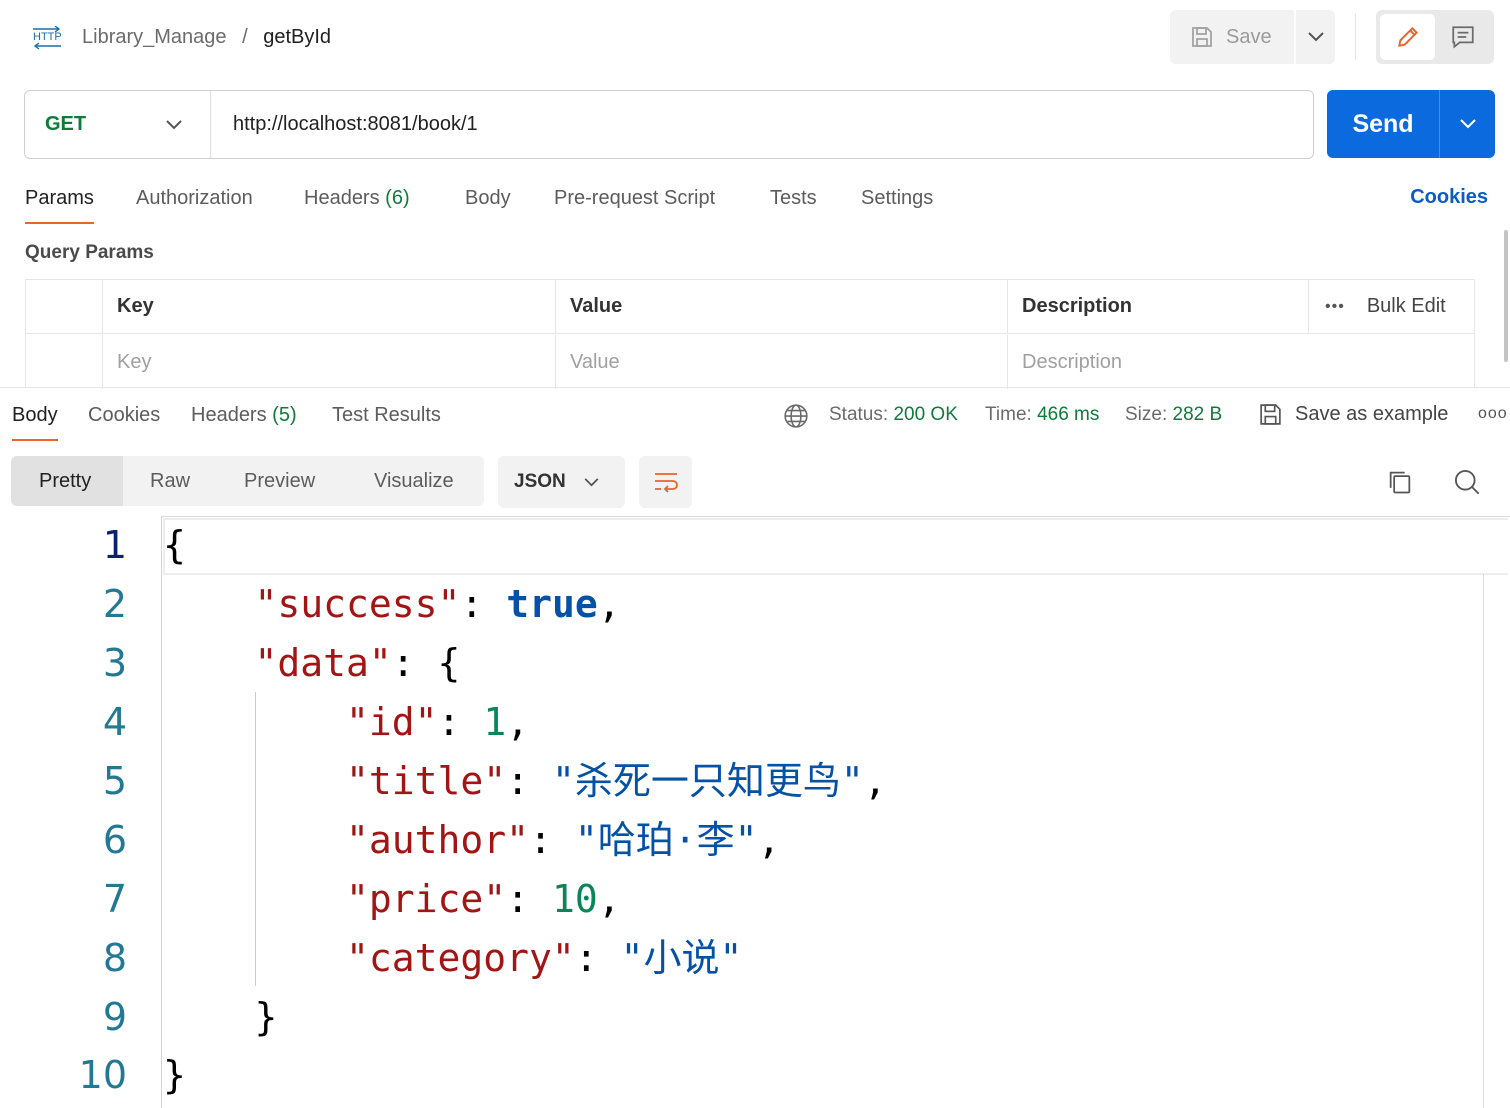 The height and width of the screenshot is (1108, 1510). What do you see at coordinates (102, 1075) in the screenshot?
I see `line-number: 10` at bounding box center [102, 1075].